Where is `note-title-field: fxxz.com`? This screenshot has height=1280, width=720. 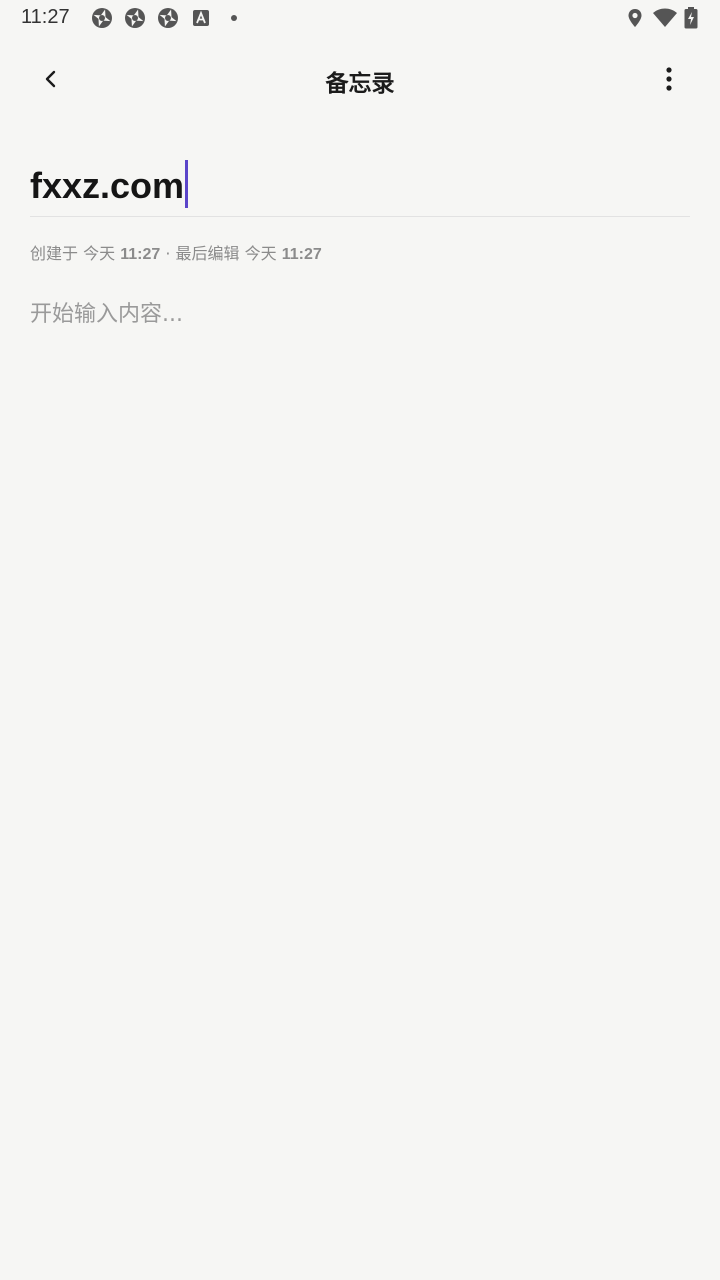 note-title-field: fxxz.com is located at coordinates (360, 186).